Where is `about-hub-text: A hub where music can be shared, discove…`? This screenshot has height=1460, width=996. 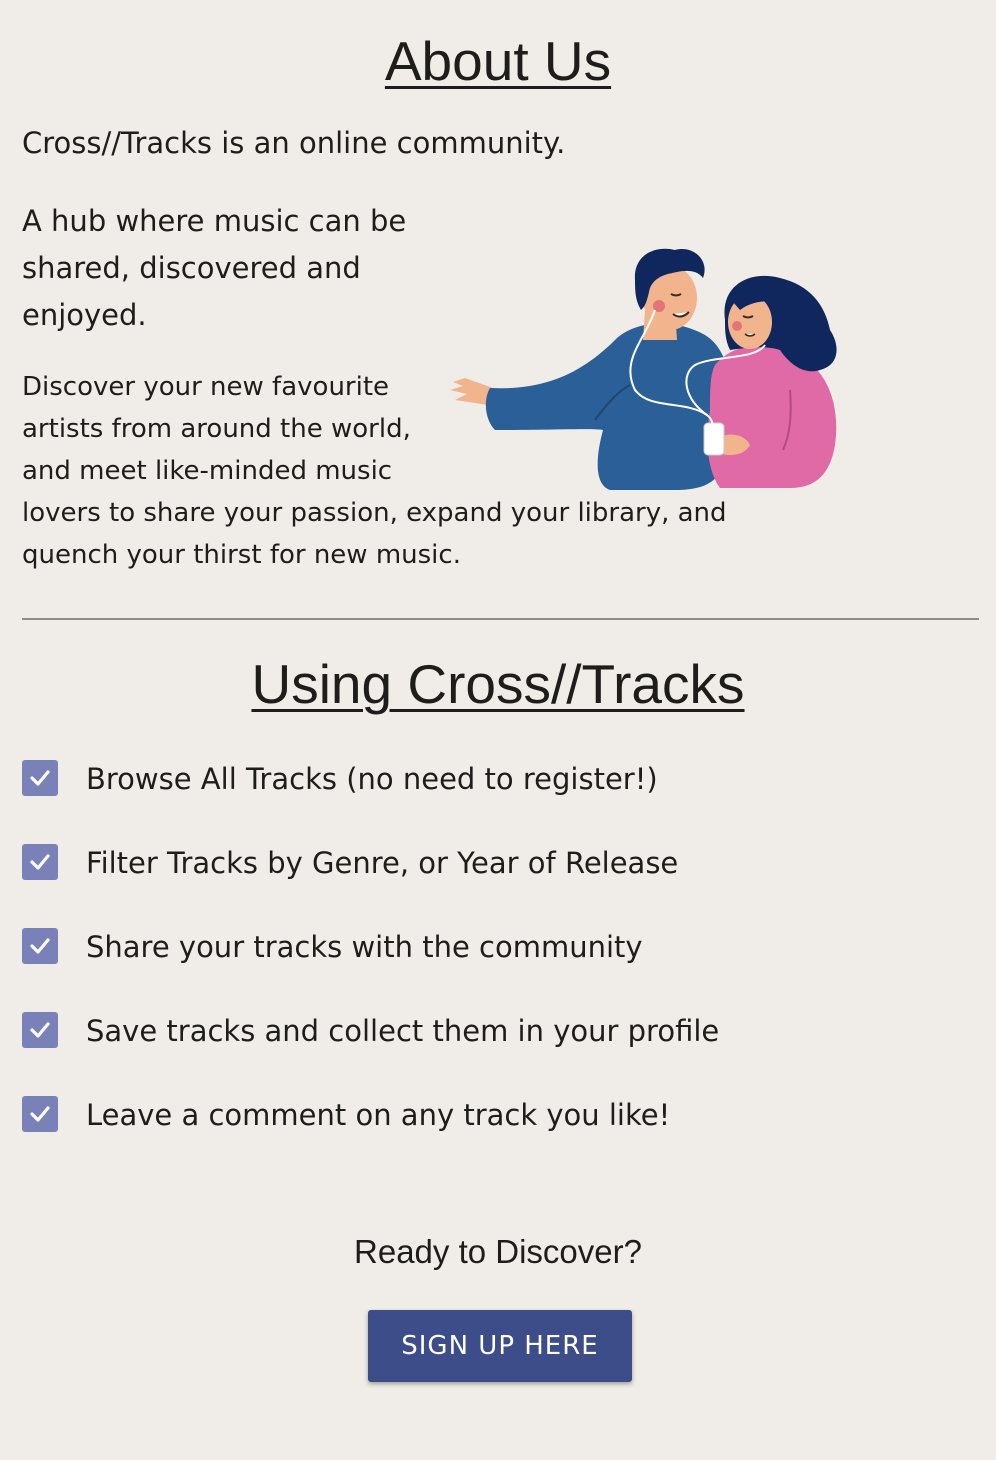
about-hub-text: A hub where music can be shared, discove… is located at coordinates (214, 268).